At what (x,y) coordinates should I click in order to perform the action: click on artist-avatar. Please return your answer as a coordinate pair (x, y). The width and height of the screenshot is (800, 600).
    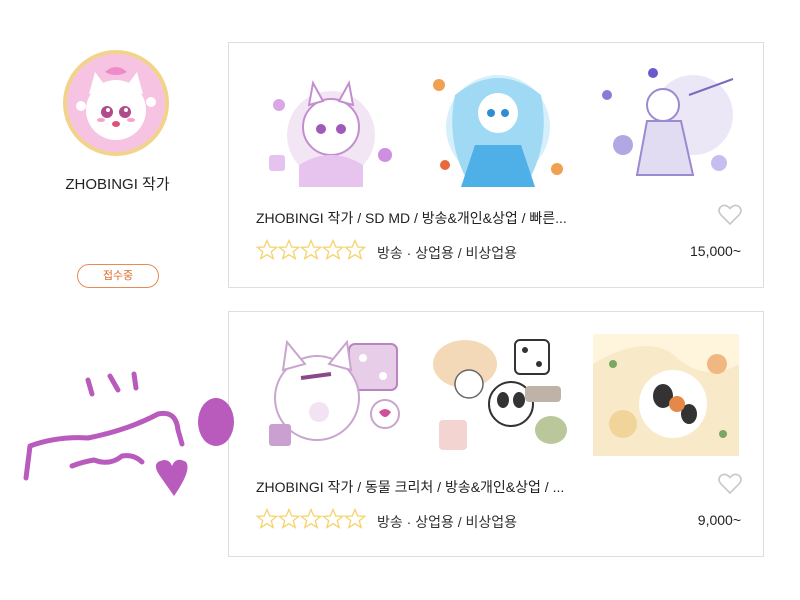
    Looking at the image, I should click on (116, 103).